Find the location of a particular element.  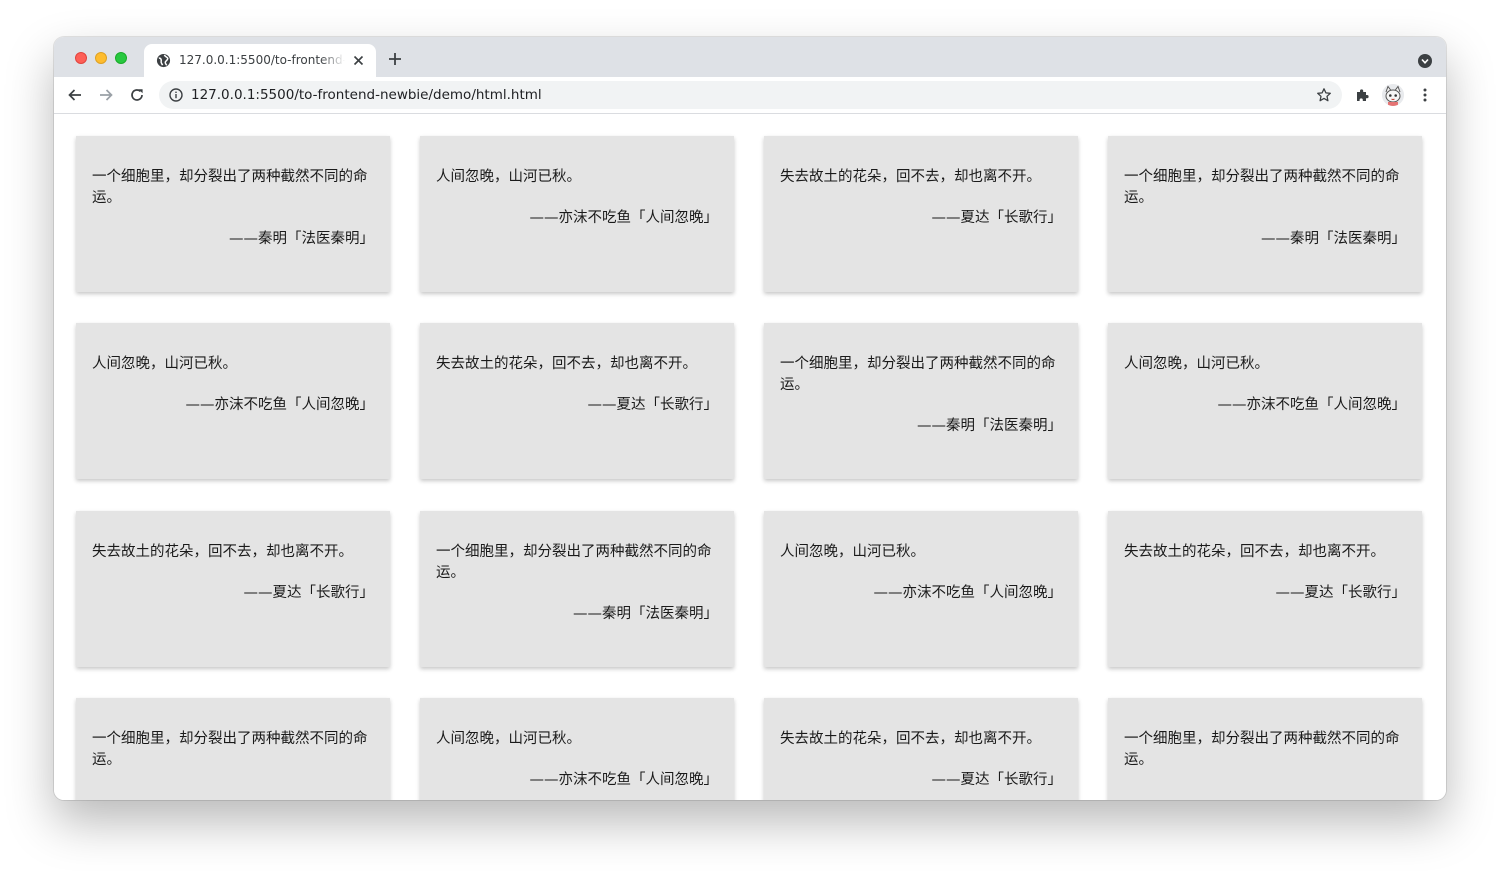

back-icon is located at coordinates (75, 95).